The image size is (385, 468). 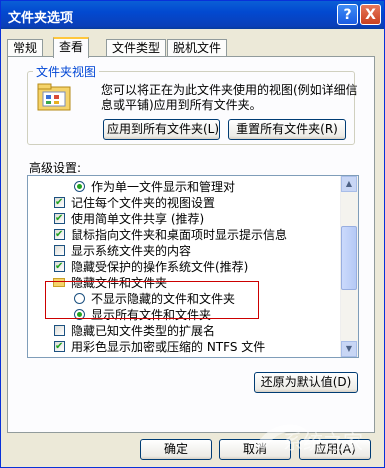 I want to click on radio-button, so click(x=79, y=186).